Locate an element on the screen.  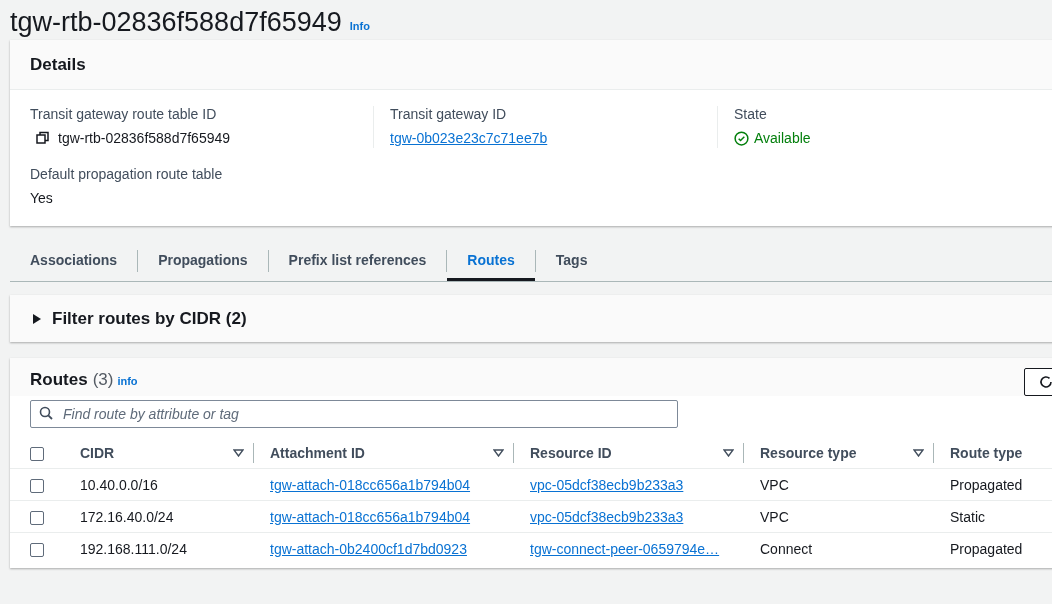
column-header: Route type is located at coordinates (986, 453).